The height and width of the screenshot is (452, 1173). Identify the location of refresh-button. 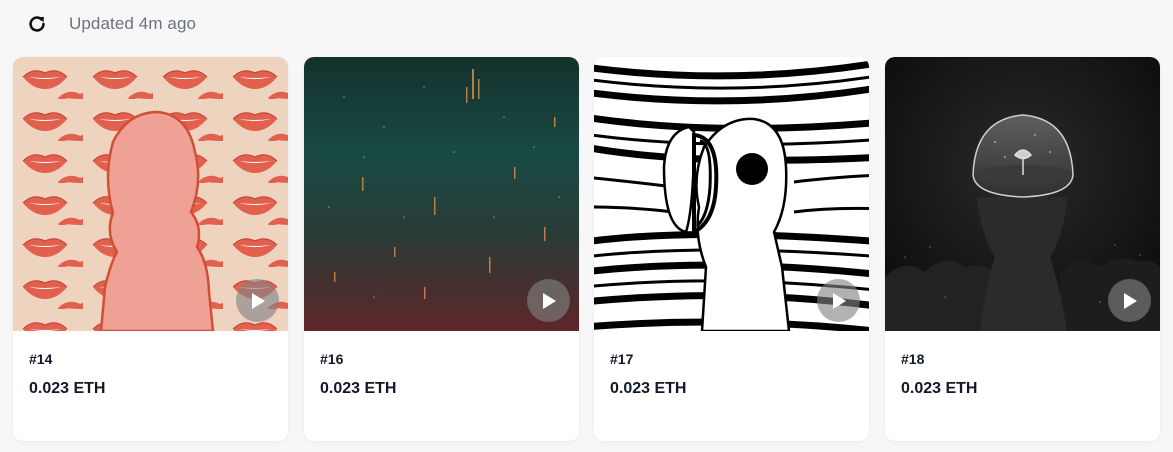
(37, 24).